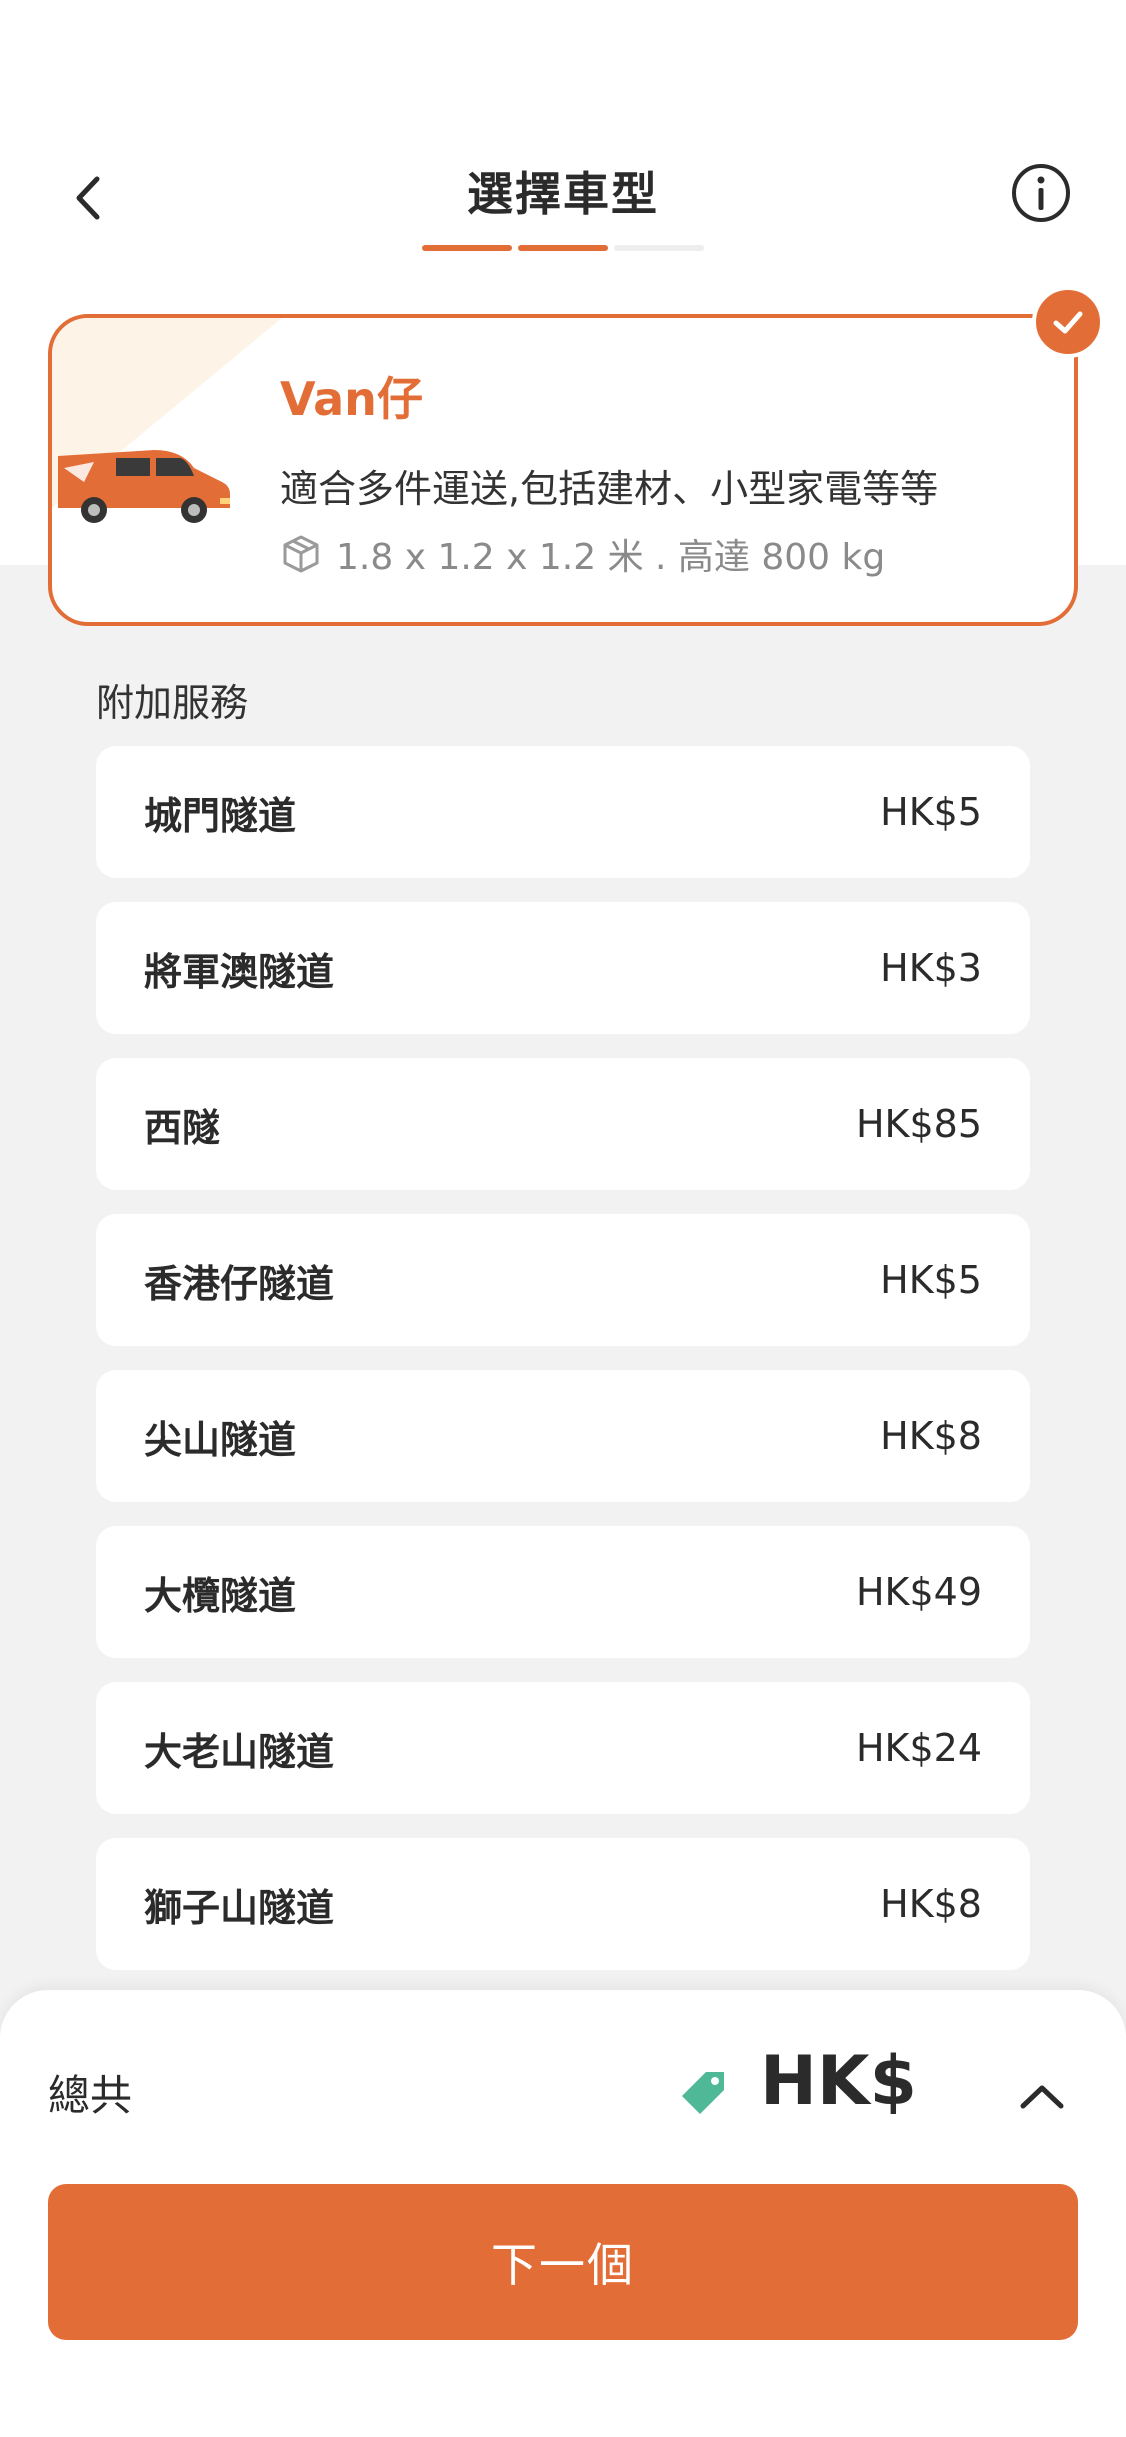  I want to click on service-name: 將軍澳隧道, so click(239, 971).